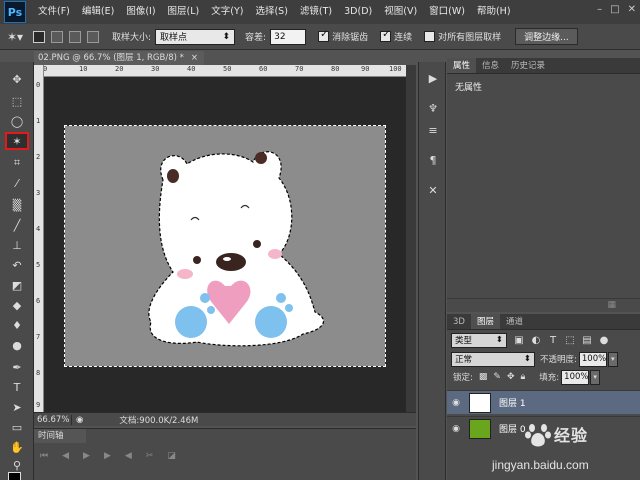  What do you see at coordinates (494, 12) in the screenshot?
I see `menu-help: 帮助(H)` at bounding box center [494, 12].